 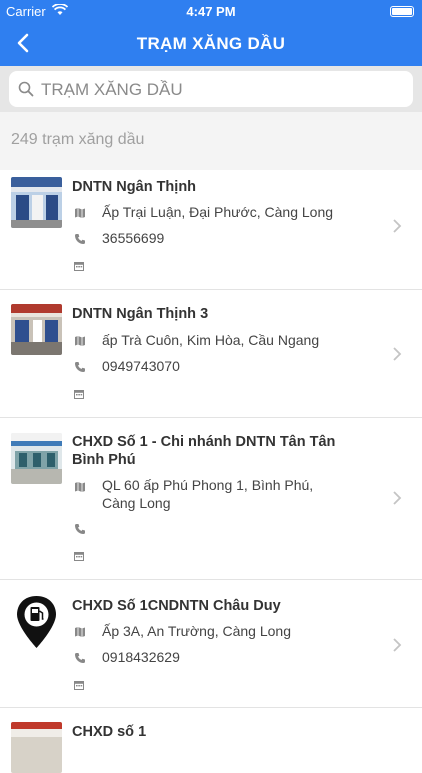 I want to click on search-input, so click(x=221, y=90).